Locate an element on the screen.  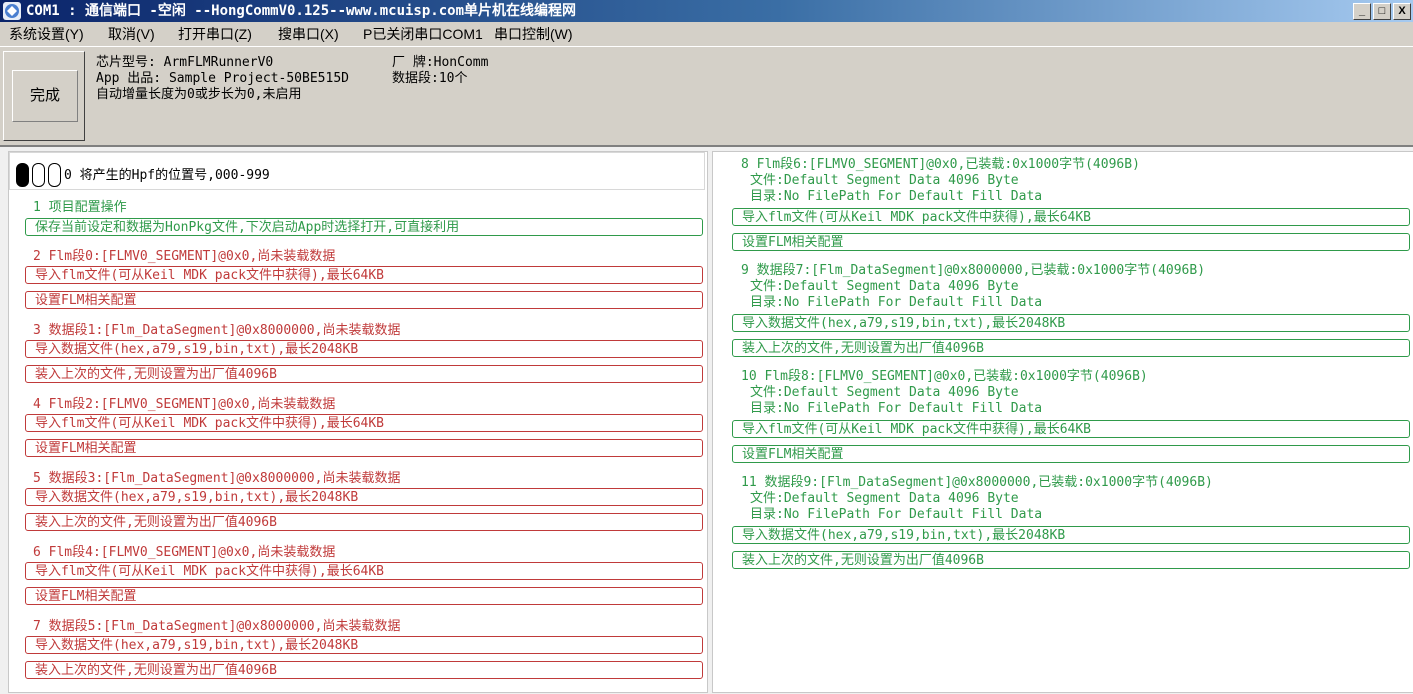
section-5-import-button: 导入数据文件(hex,a79,s19,bin,txt),最长2048KB is located at coordinates (364, 497).